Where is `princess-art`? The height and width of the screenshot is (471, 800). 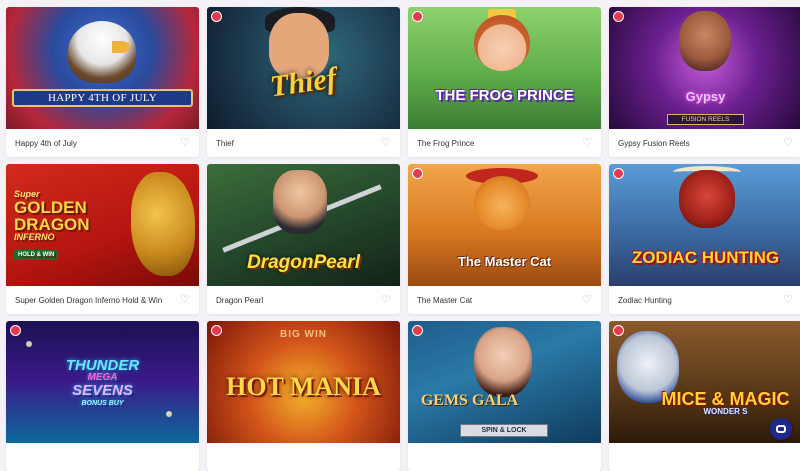
princess-art is located at coordinates (502, 43).